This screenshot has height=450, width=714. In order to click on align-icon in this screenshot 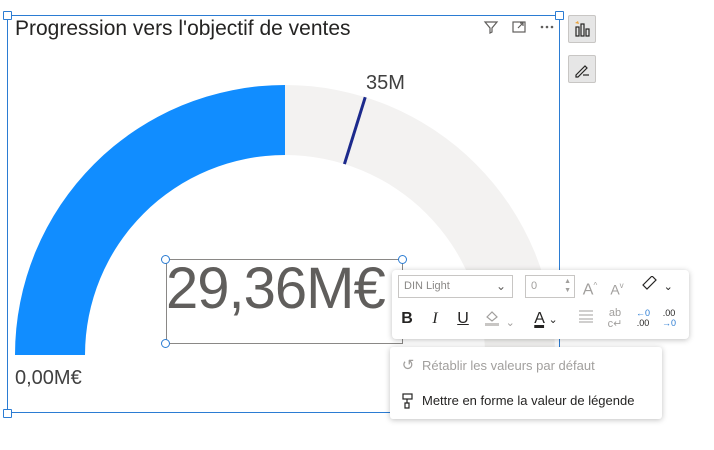, I will do `click(586, 318)`.